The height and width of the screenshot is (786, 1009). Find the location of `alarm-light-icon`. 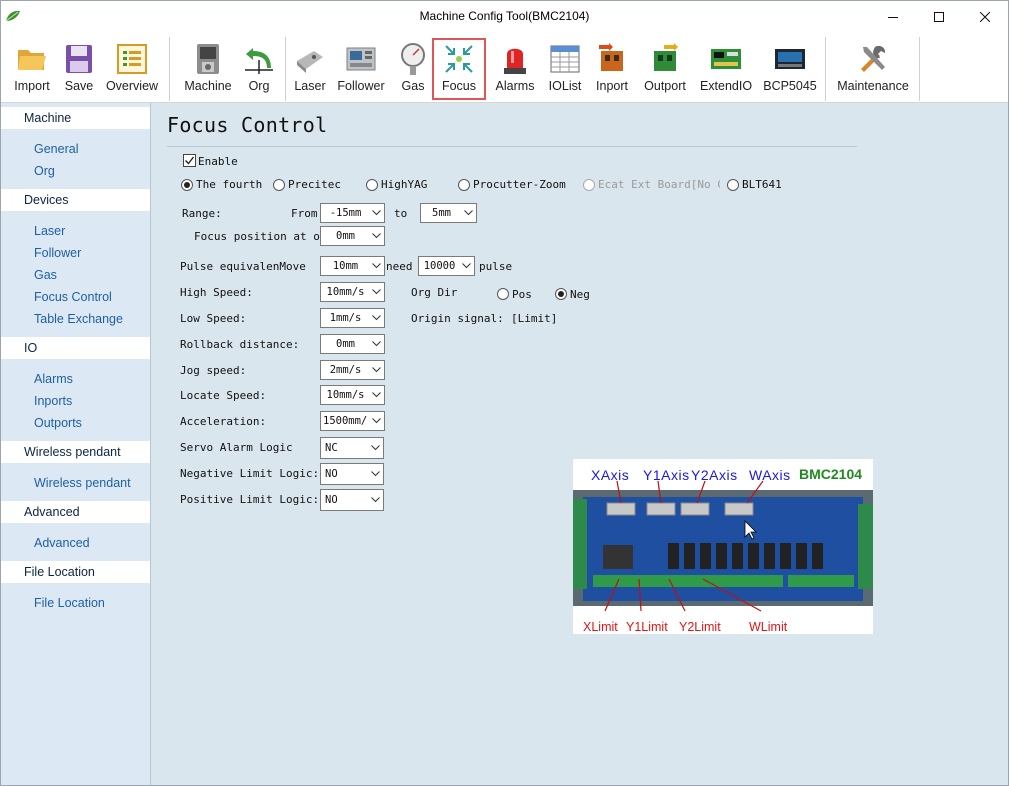

alarm-light-icon is located at coordinates (515, 61).